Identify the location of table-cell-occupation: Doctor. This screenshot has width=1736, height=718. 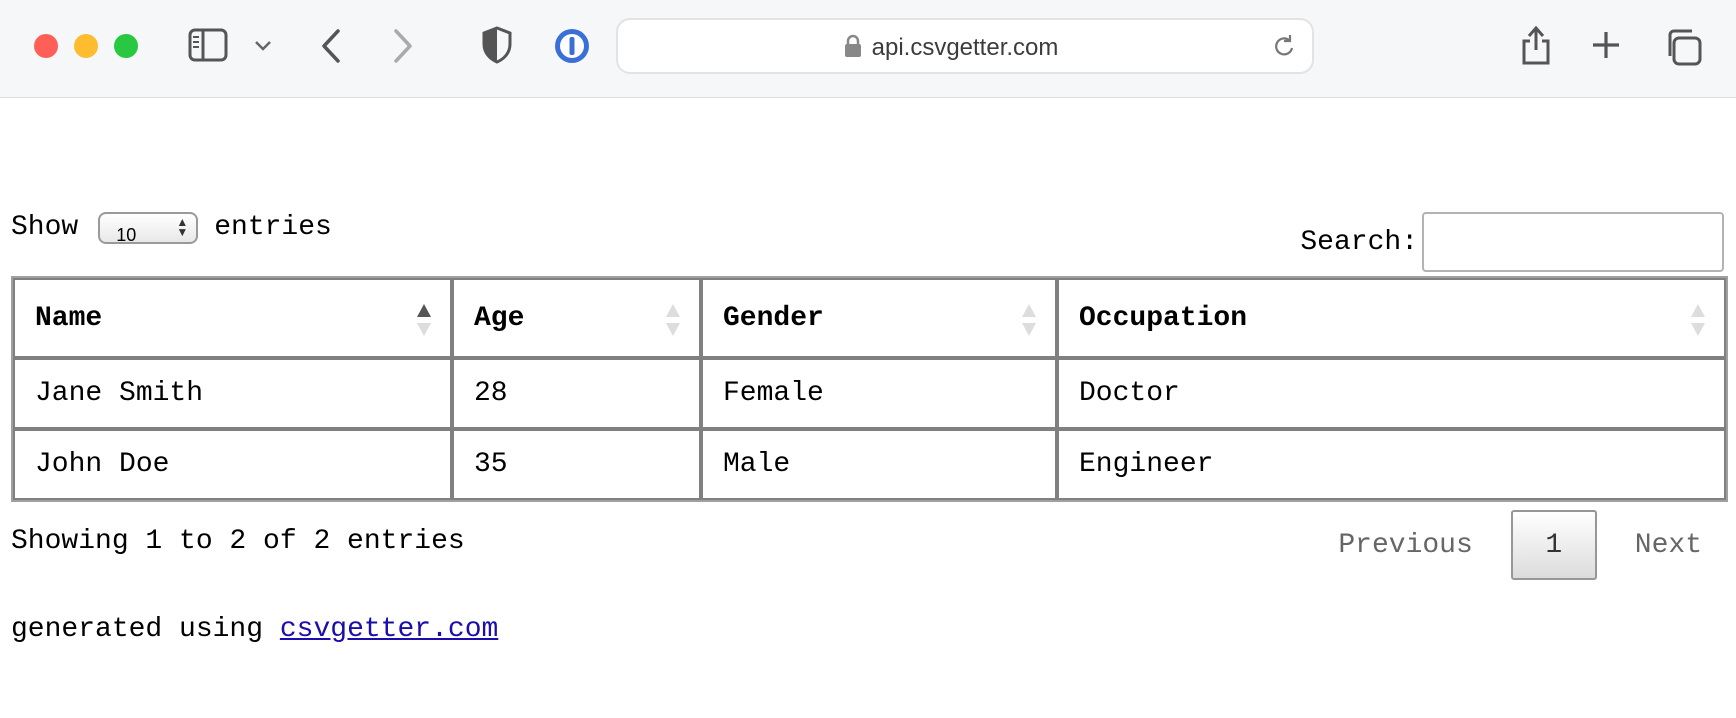
(1391, 393).